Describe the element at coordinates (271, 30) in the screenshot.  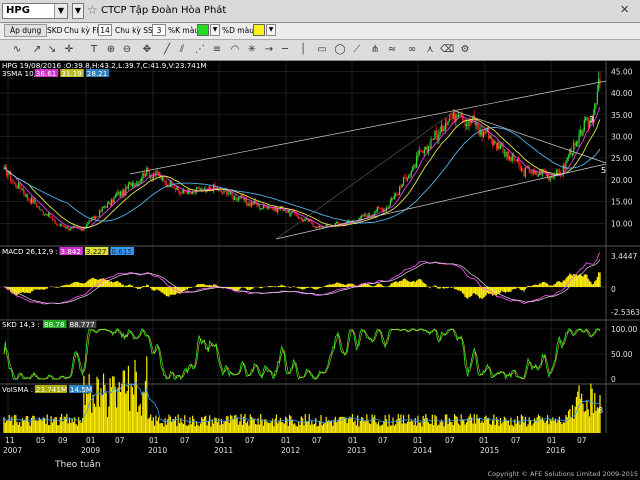
I see `d-color-dropdown: ▼` at that location.